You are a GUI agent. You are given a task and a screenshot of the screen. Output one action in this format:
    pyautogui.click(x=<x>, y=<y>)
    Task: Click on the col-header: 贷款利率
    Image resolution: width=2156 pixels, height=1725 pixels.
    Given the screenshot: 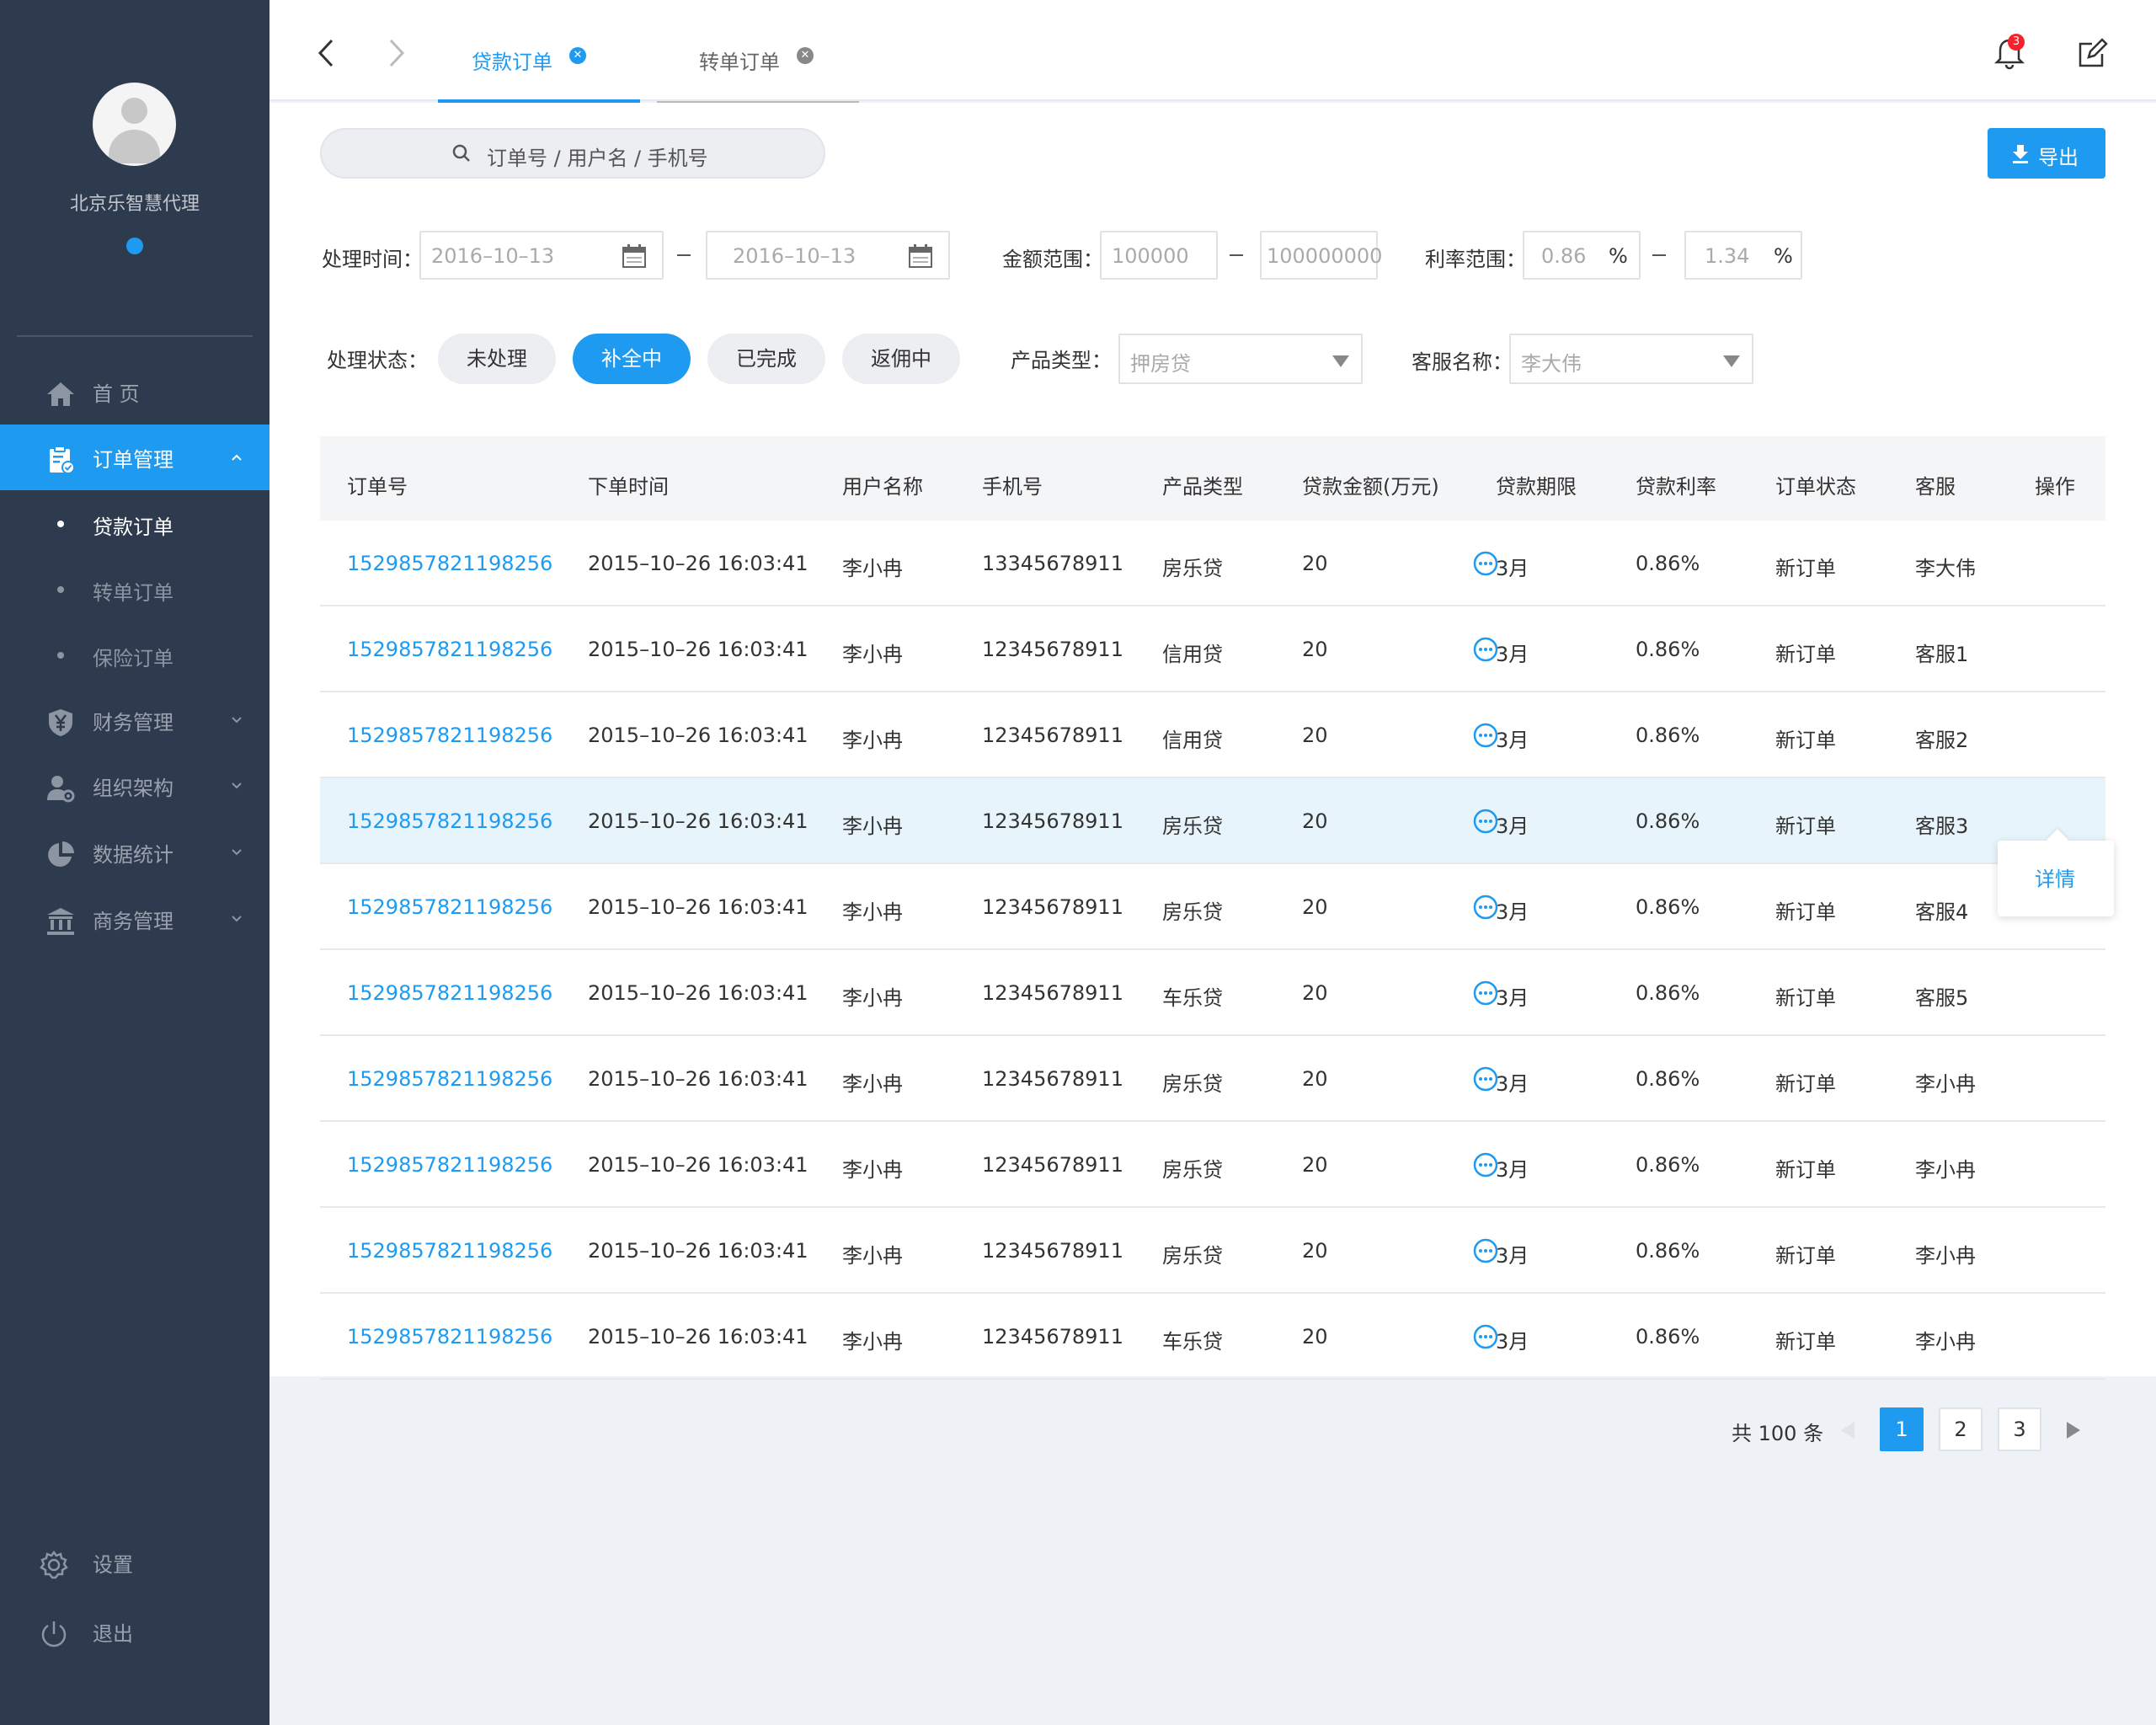 What is the action you would take?
    pyautogui.click(x=1676, y=487)
    